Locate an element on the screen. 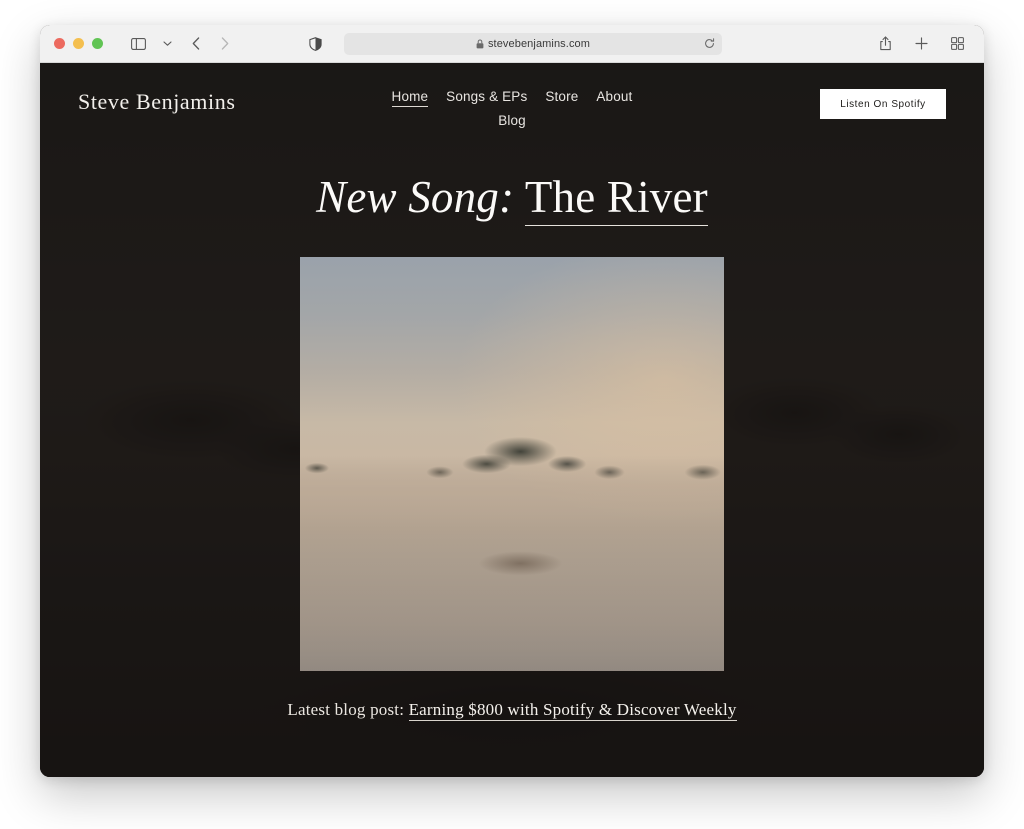 The width and height of the screenshot is (1024, 829). tab-overview-icon is located at coordinates (957, 44).